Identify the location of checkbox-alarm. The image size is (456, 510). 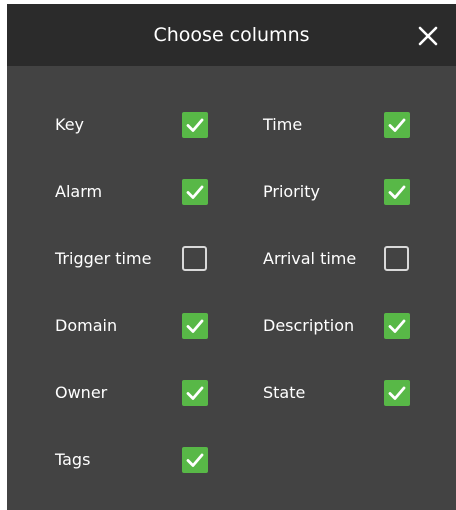
(195, 192).